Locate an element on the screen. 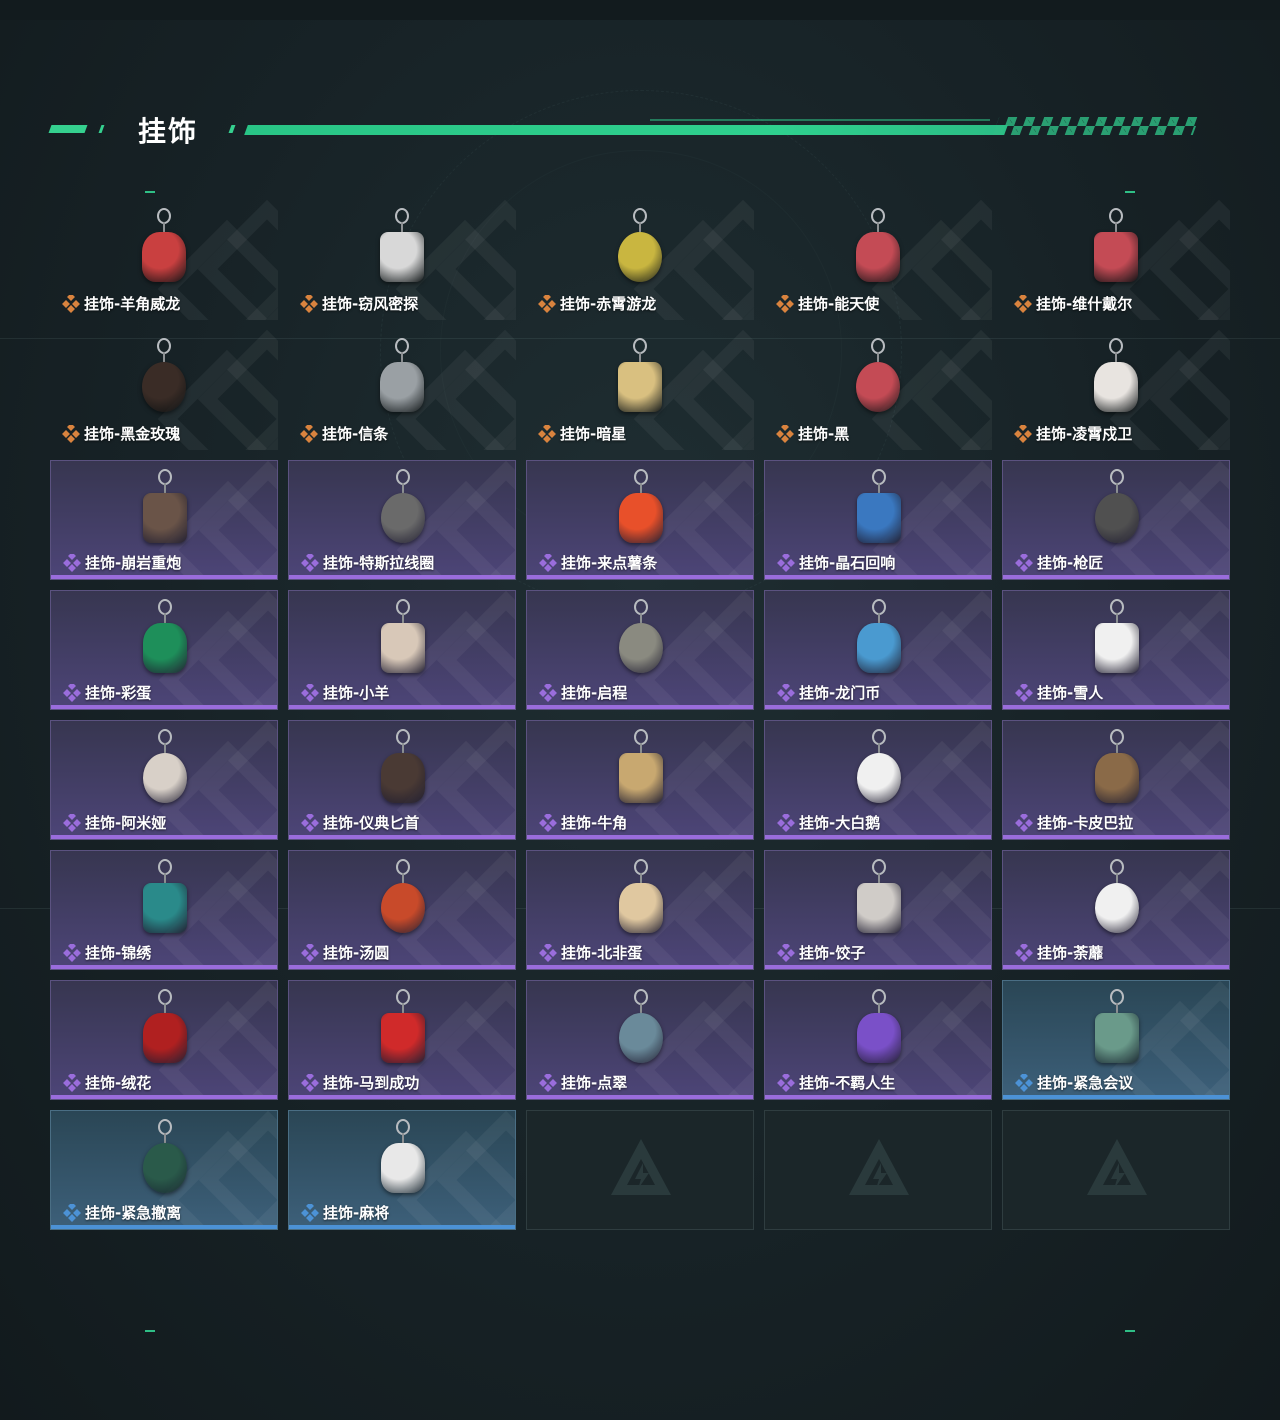  charm-name: 挂饰-锦绣 is located at coordinates (118, 953).